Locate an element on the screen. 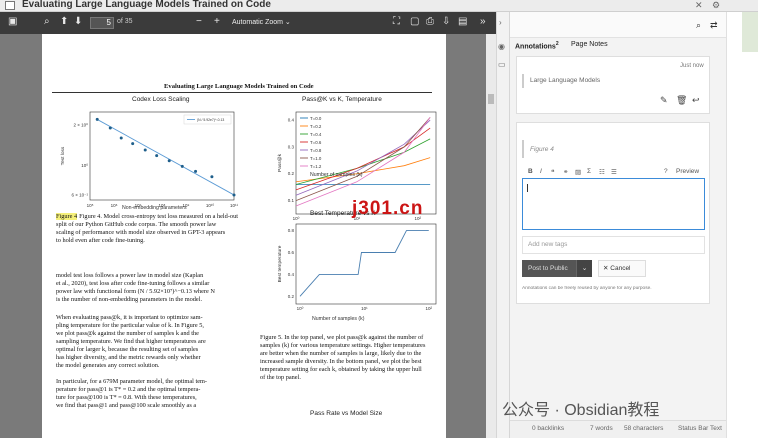 The height and width of the screenshot is (438, 758). annotation-sidebar-strip: › ◉ ▭ is located at coordinates (503, 225).